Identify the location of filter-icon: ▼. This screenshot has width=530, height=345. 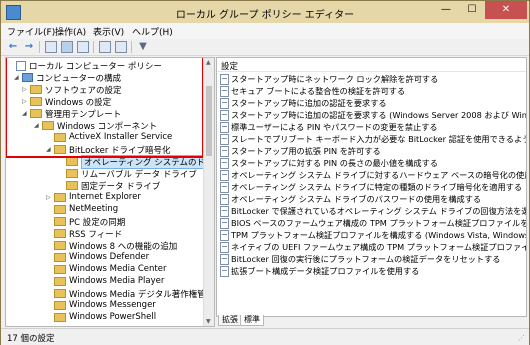
(143, 47).